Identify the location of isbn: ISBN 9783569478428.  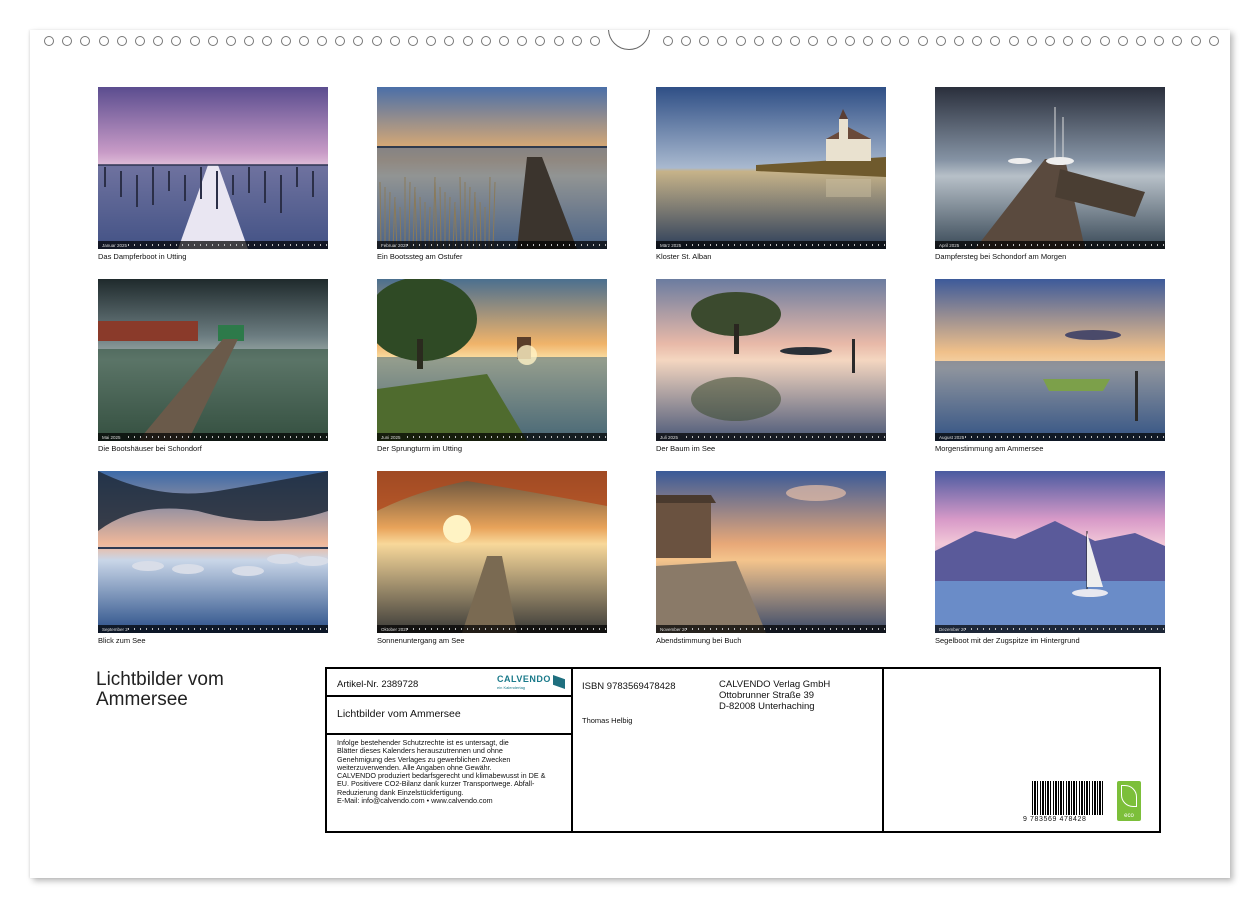
(629, 686).